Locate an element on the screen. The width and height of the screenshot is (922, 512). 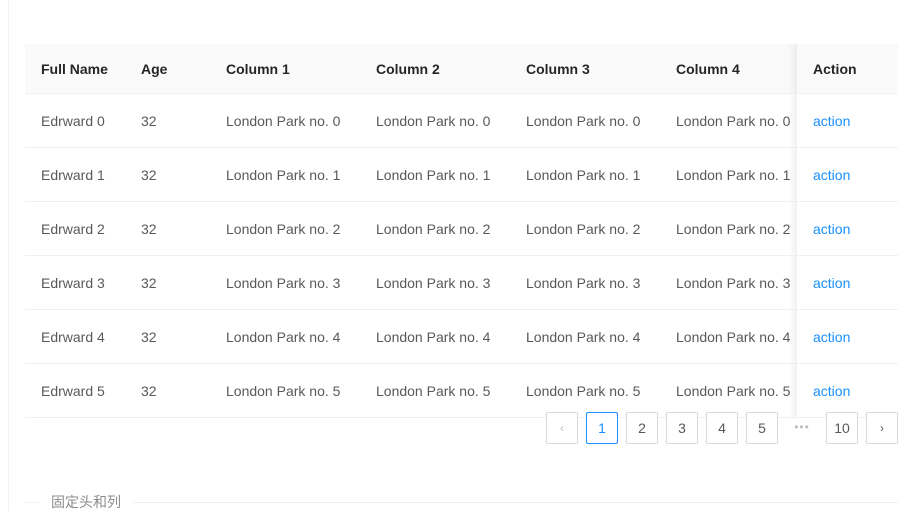
column-header-column-4: Column 4 is located at coordinates (735, 69).